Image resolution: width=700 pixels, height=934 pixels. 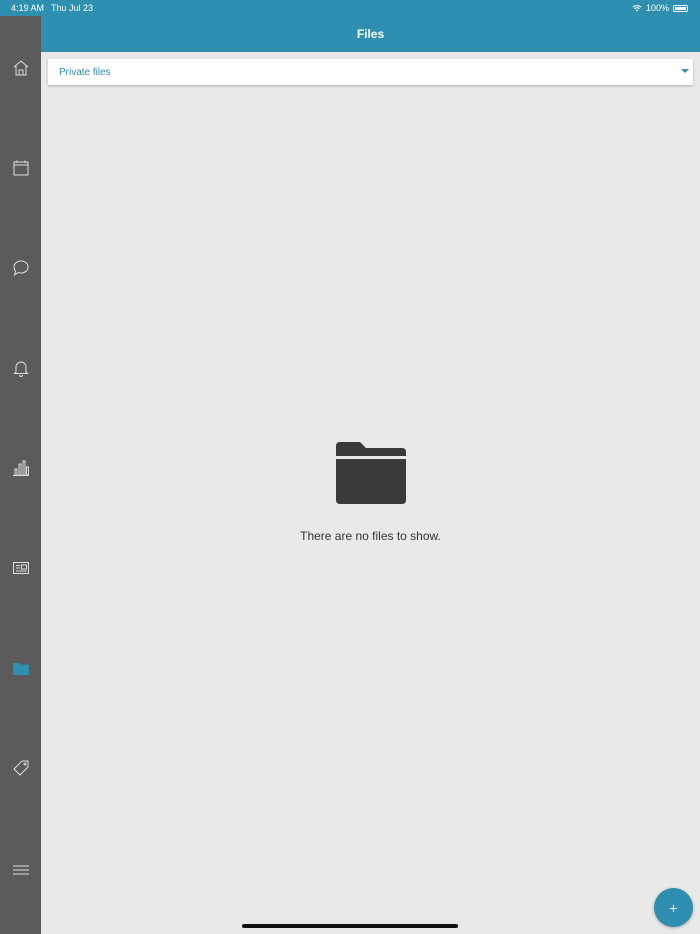 I want to click on chat-icon, so click(x=20, y=268).